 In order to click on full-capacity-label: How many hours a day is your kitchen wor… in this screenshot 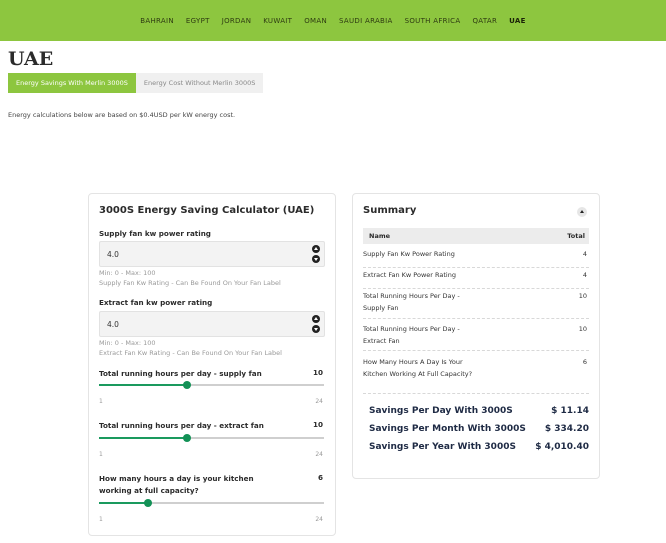, I will do `click(176, 484)`.